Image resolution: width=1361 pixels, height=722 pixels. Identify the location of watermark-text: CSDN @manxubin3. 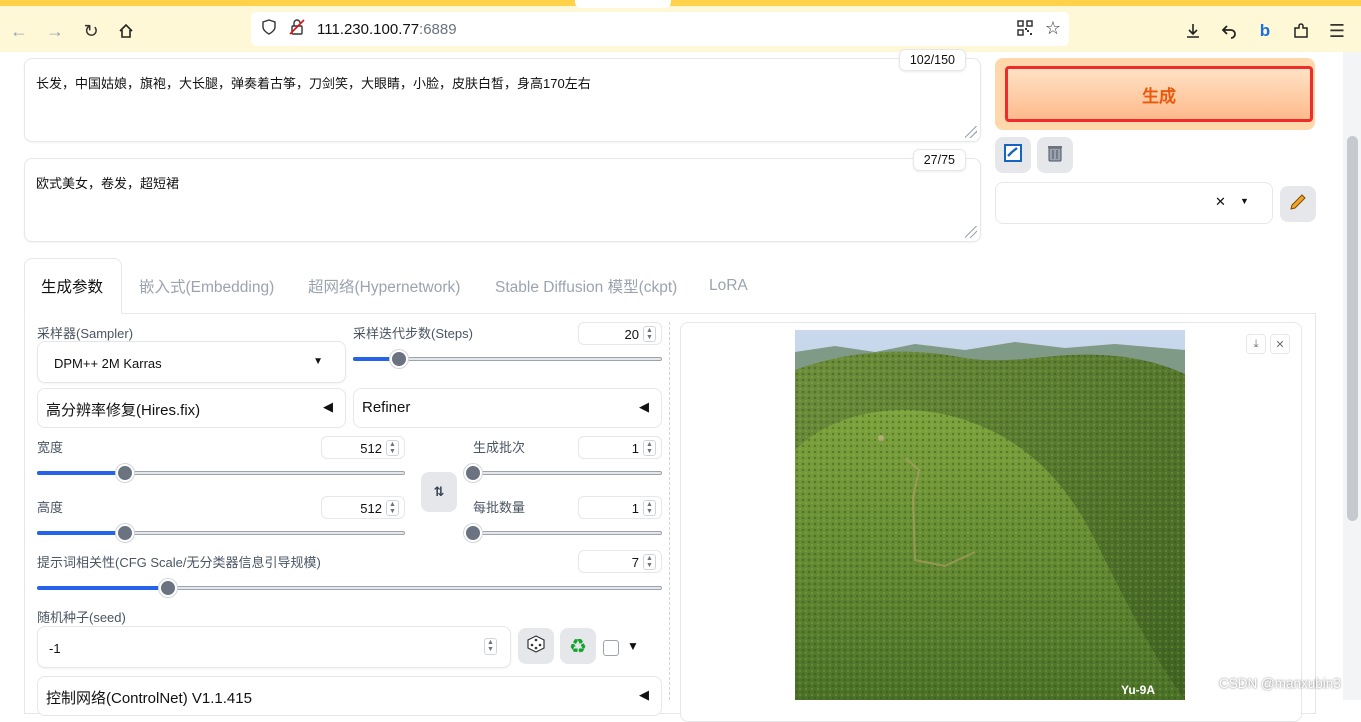
(1280, 683).